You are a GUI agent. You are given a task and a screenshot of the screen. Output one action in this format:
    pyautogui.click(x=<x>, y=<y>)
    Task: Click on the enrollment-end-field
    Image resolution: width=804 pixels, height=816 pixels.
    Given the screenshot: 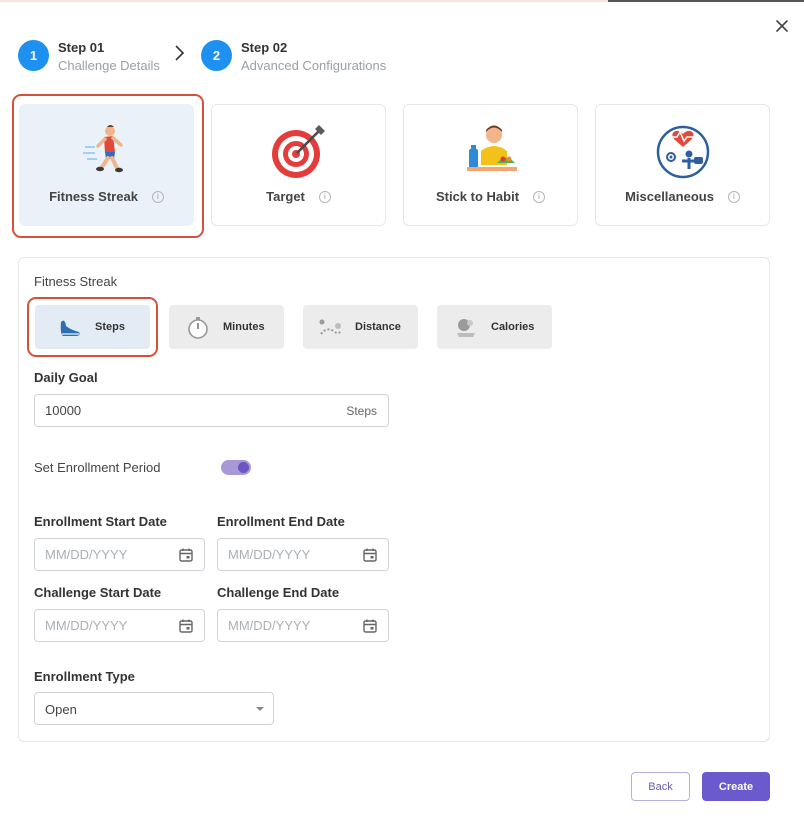 What is the action you would take?
    pyautogui.click(x=303, y=554)
    